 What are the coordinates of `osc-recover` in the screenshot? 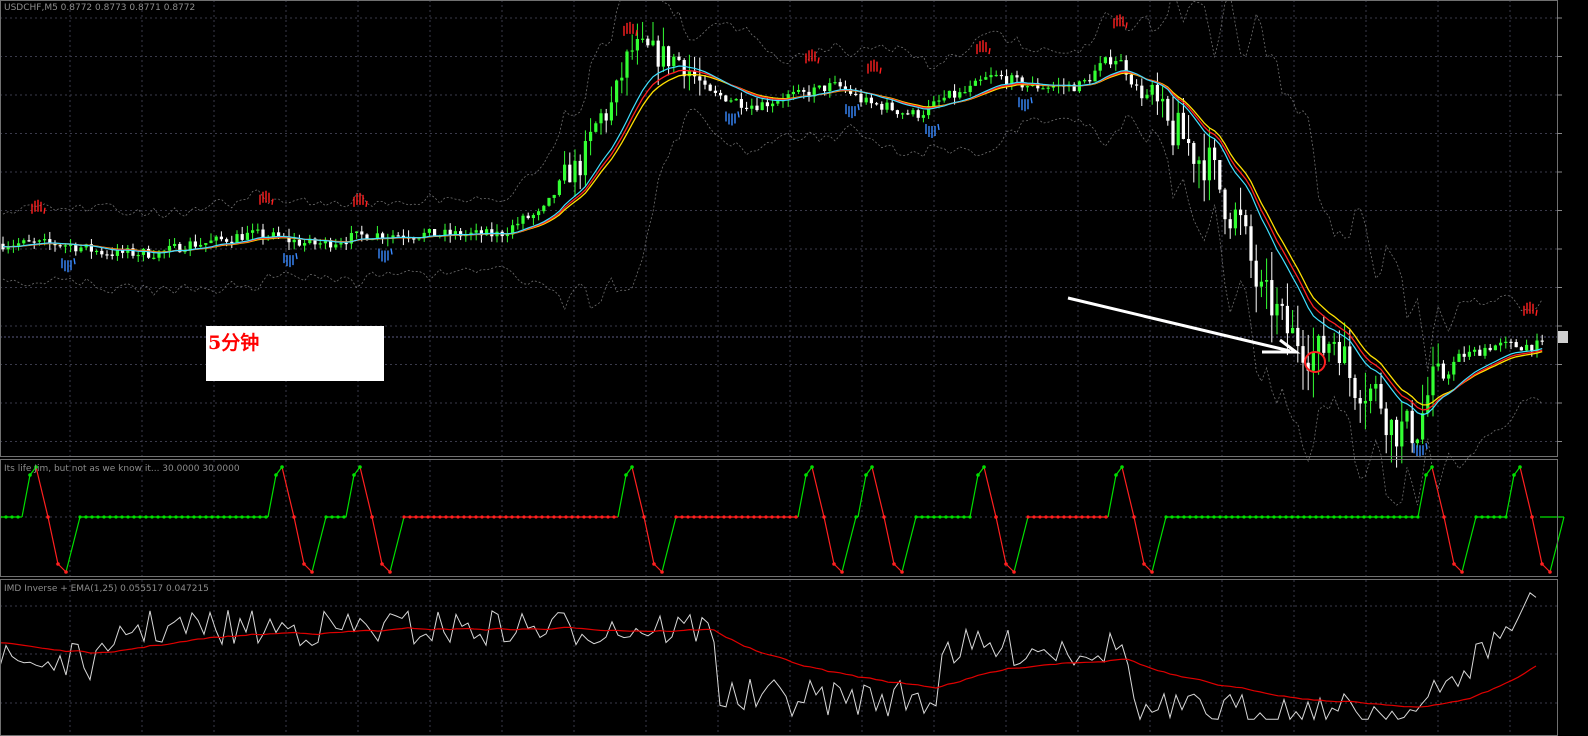 It's located at (909, 544).